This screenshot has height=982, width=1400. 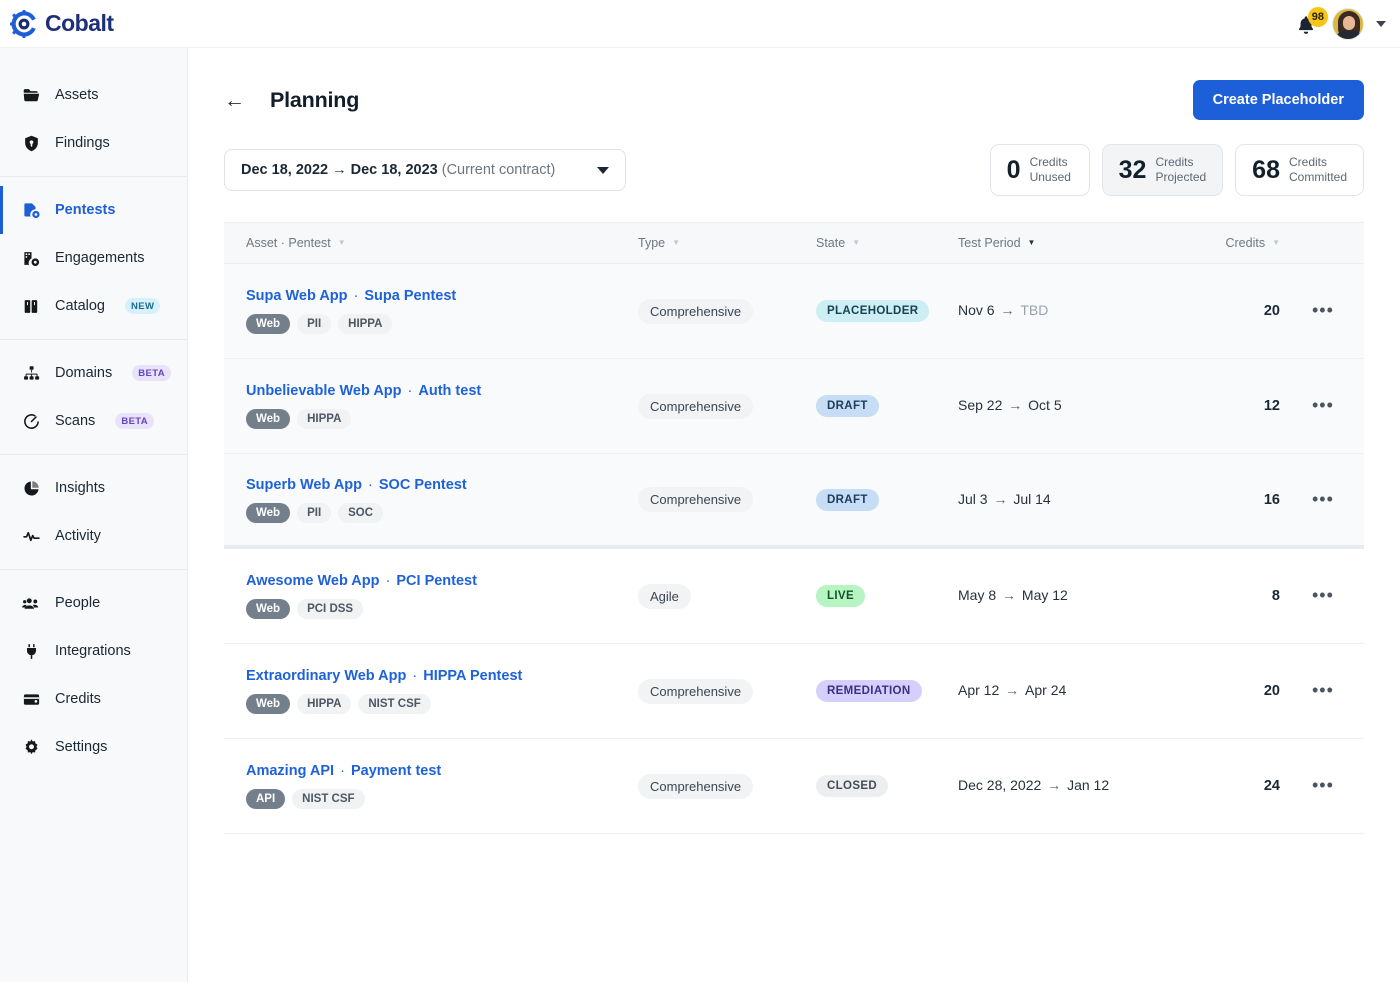 What do you see at coordinates (93, 603) in the screenshot?
I see `sidebar-item-people: People` at bounding box center [93, 603].